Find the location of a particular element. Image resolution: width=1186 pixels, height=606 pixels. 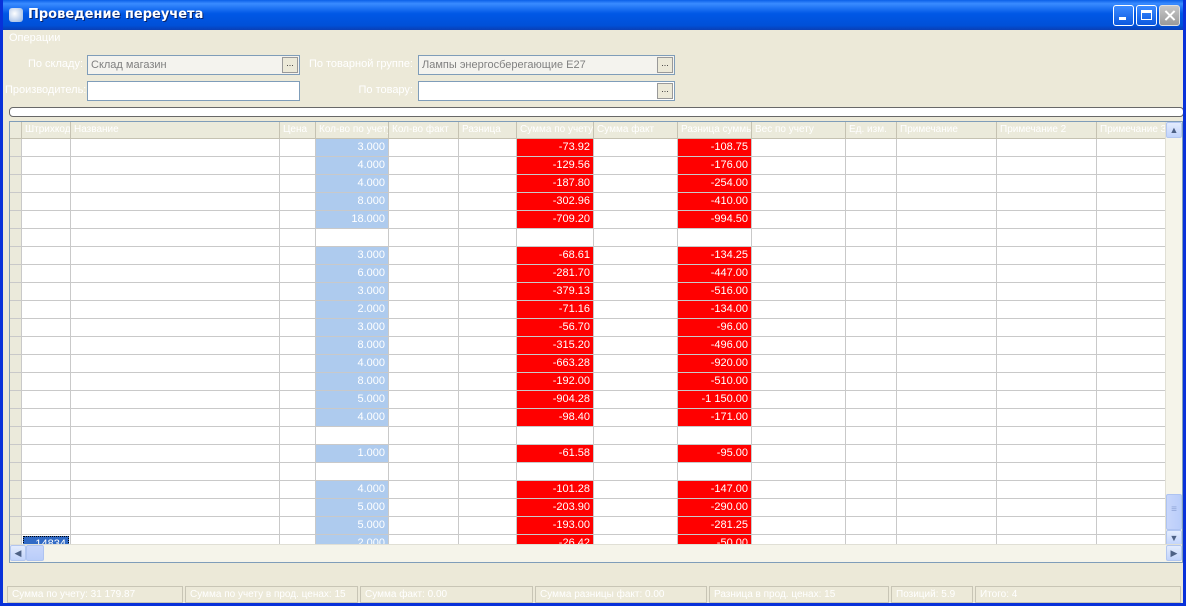

column-header: Название is located at coordinates (175, 130).